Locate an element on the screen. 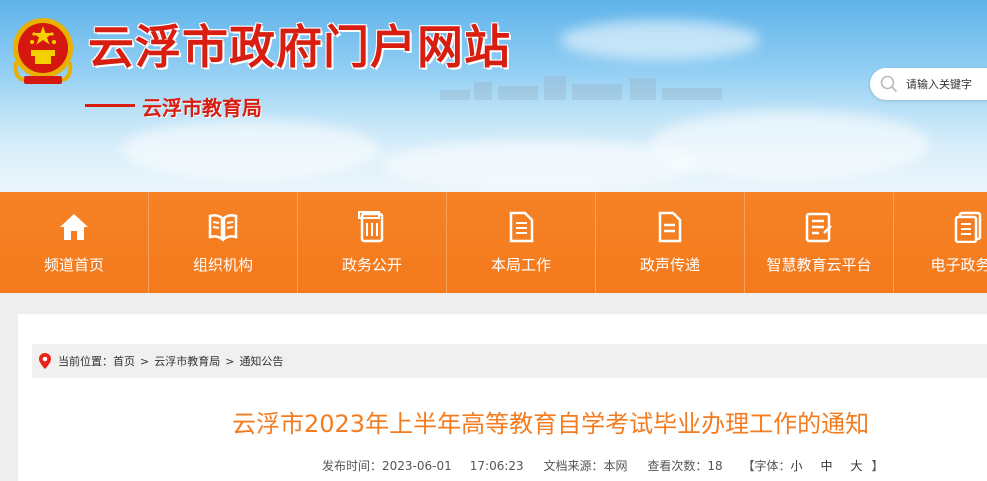 The height and width of the screenshot is (481, 987). views-label: 查看次数： is located at coordinates (677, 466).